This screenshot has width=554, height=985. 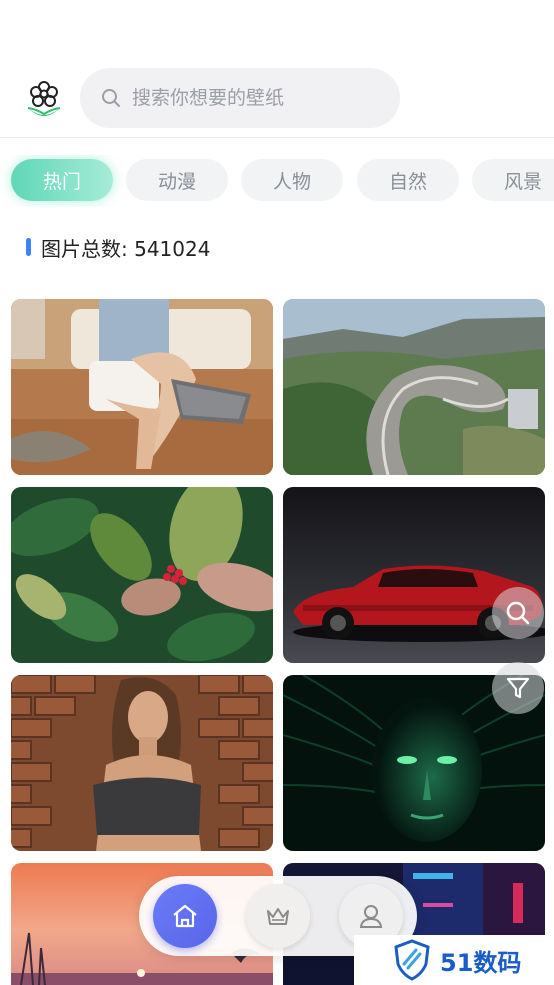 I want to click on search-bar, so click(x=240, y=98).